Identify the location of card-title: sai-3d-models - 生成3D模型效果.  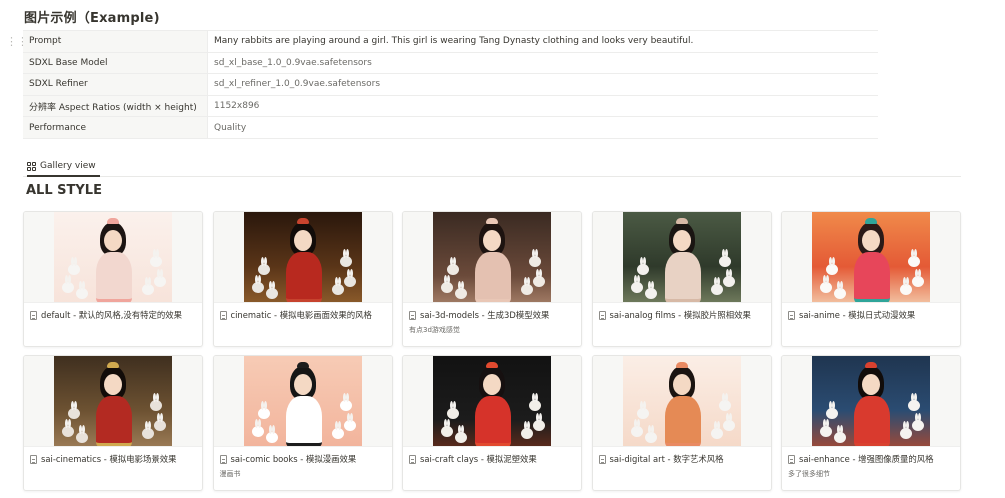
(492, 312).